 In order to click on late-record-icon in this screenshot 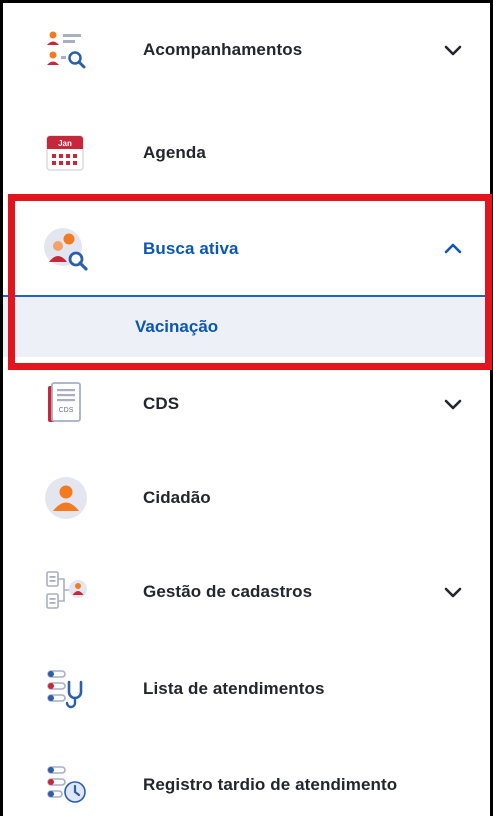, I will do `click(66, 784)`.